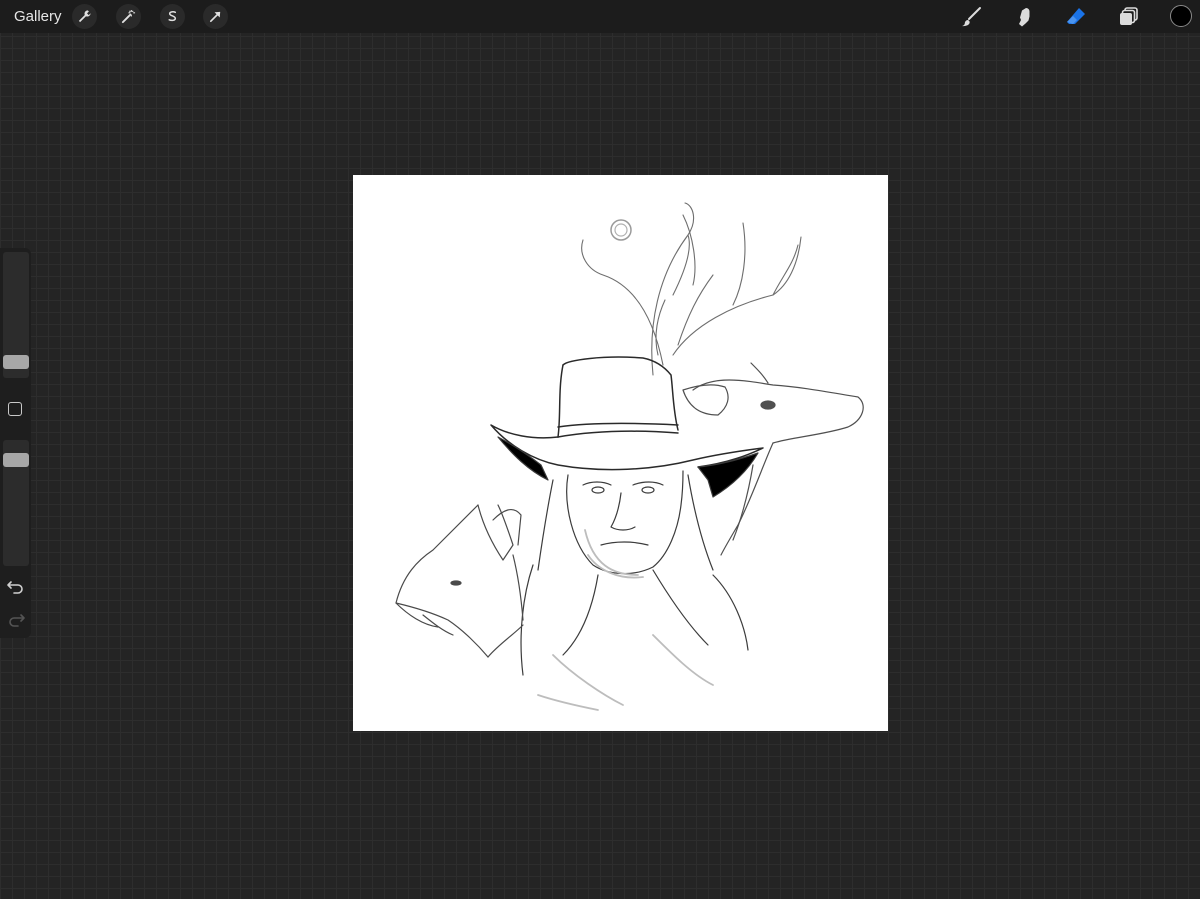 The image size is (1200, 899). I want to click on brush-tool-button, so click(970, 16).